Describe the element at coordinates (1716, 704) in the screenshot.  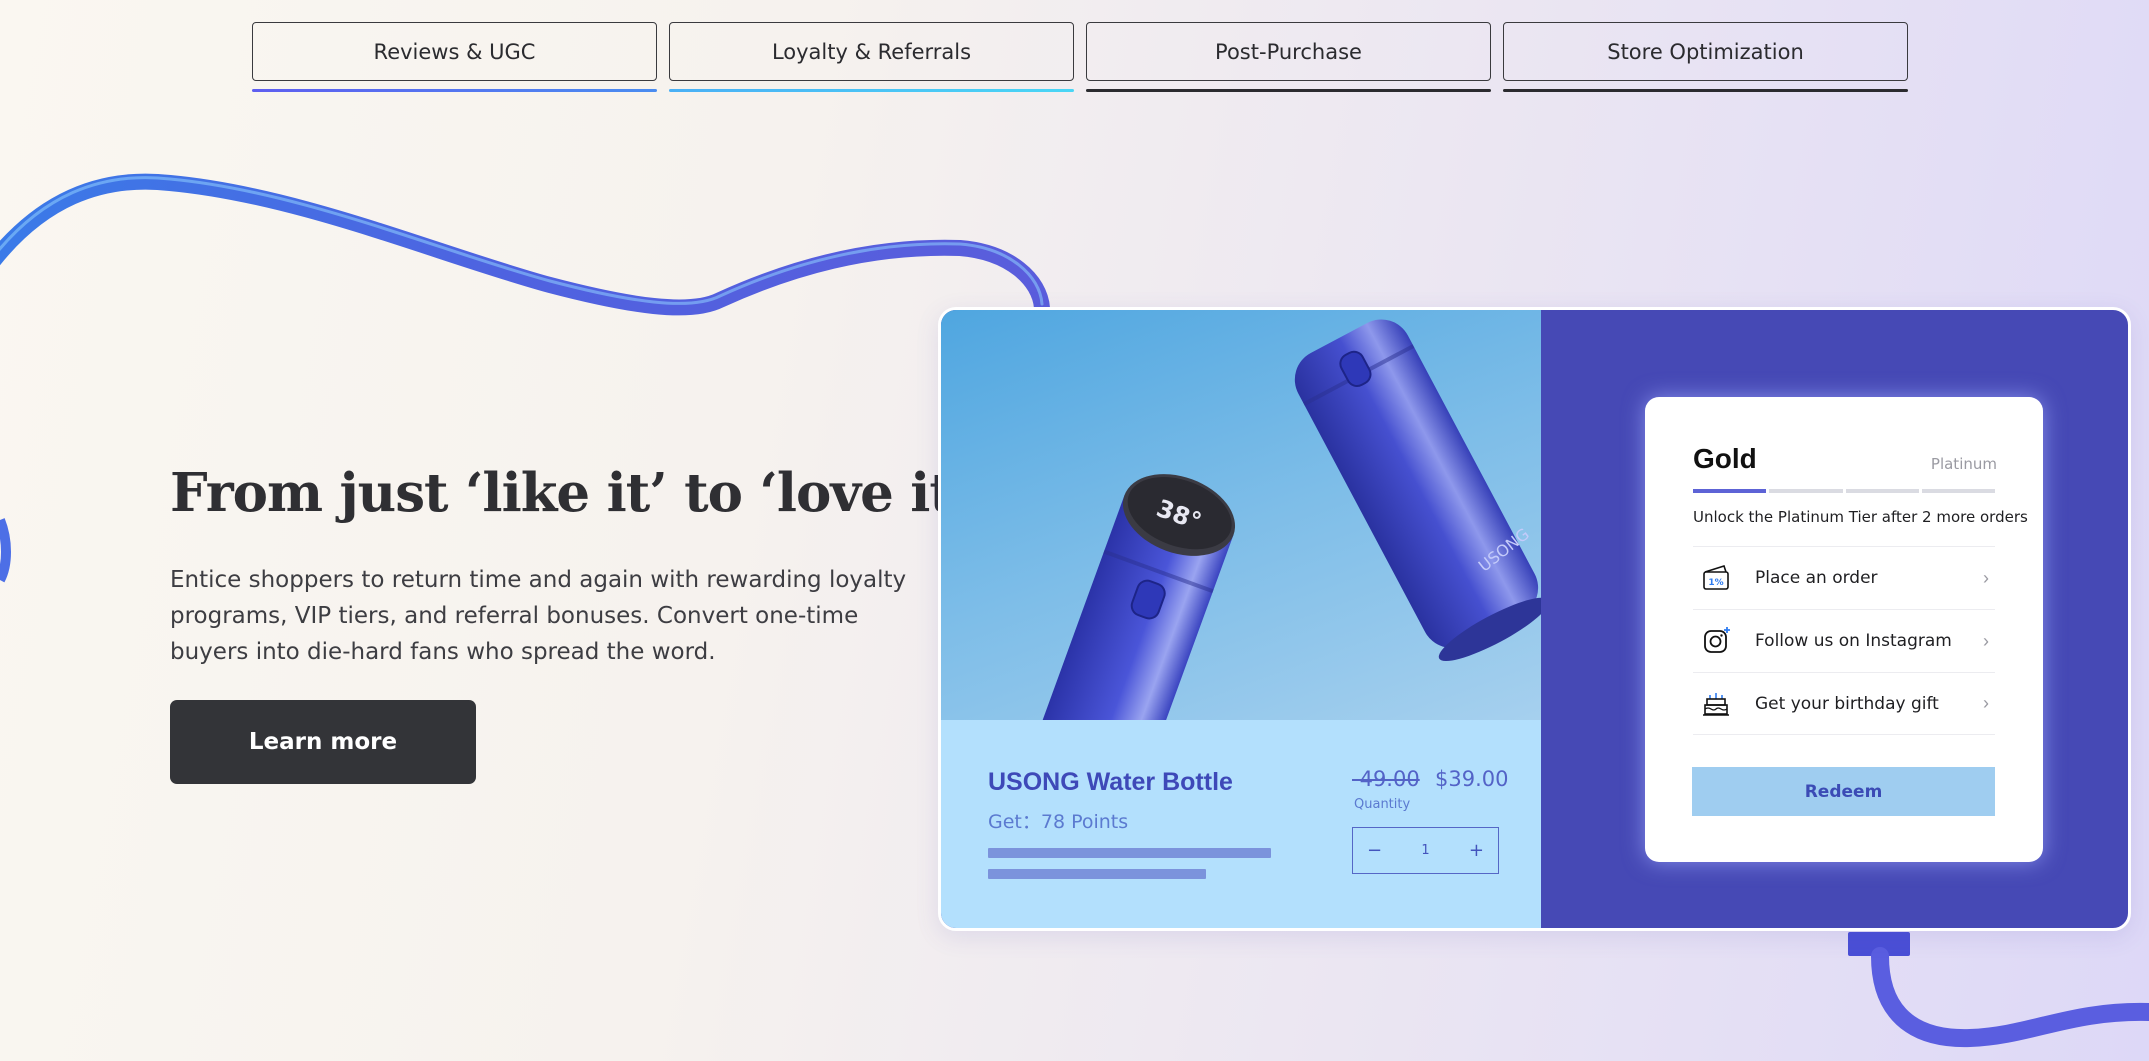
I see `birthday-cake-icon` at that location.